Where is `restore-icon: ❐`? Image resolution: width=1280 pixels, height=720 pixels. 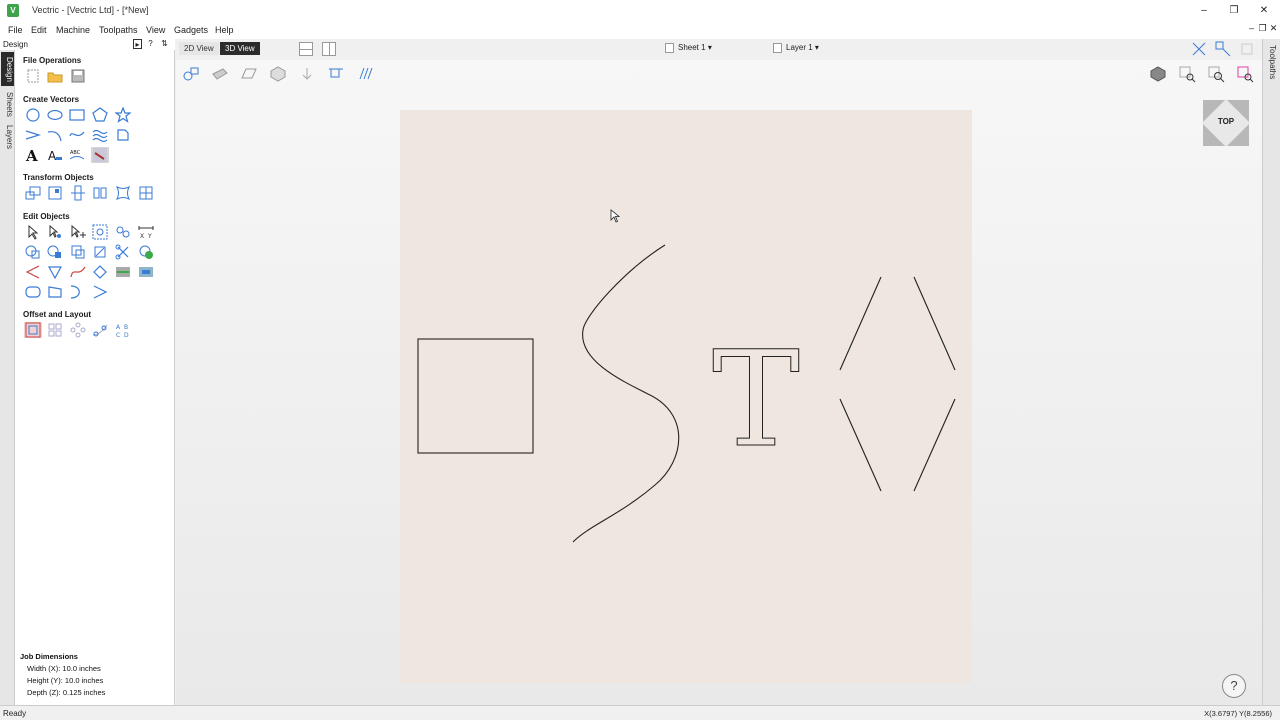
restore-icon: ❐ is located at coordinates (1234, 11).